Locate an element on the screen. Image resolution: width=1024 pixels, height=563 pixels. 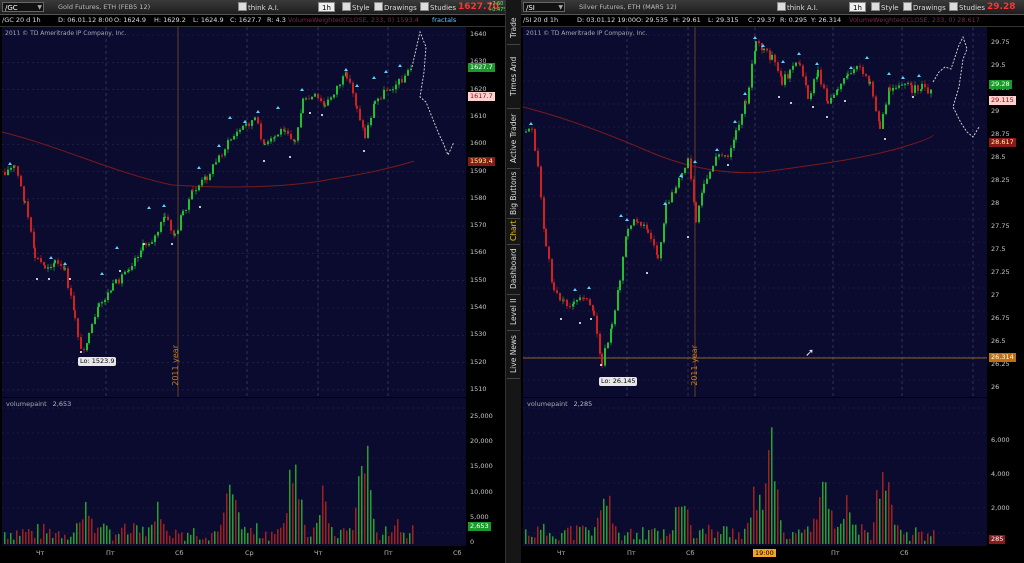
right-style-button: Style is located at coordinates (885, 7).